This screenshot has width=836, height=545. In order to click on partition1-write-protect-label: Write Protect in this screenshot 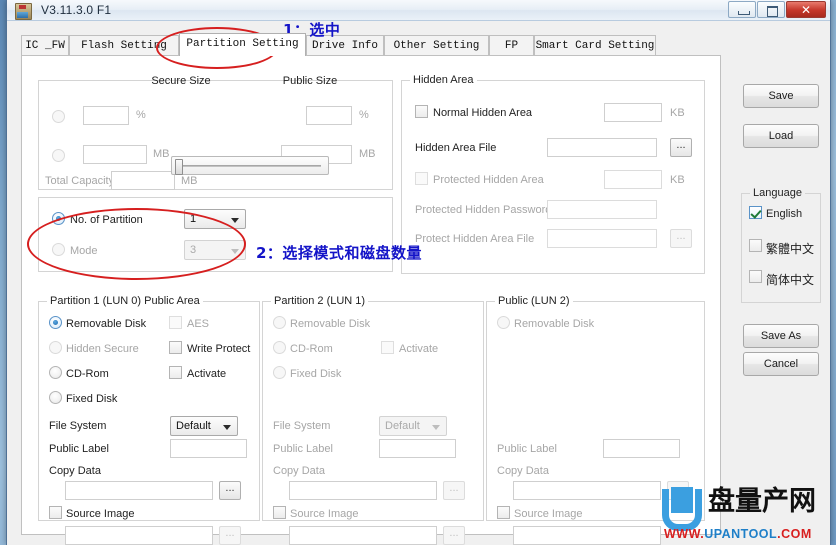, I will do `click(219, 349)`.